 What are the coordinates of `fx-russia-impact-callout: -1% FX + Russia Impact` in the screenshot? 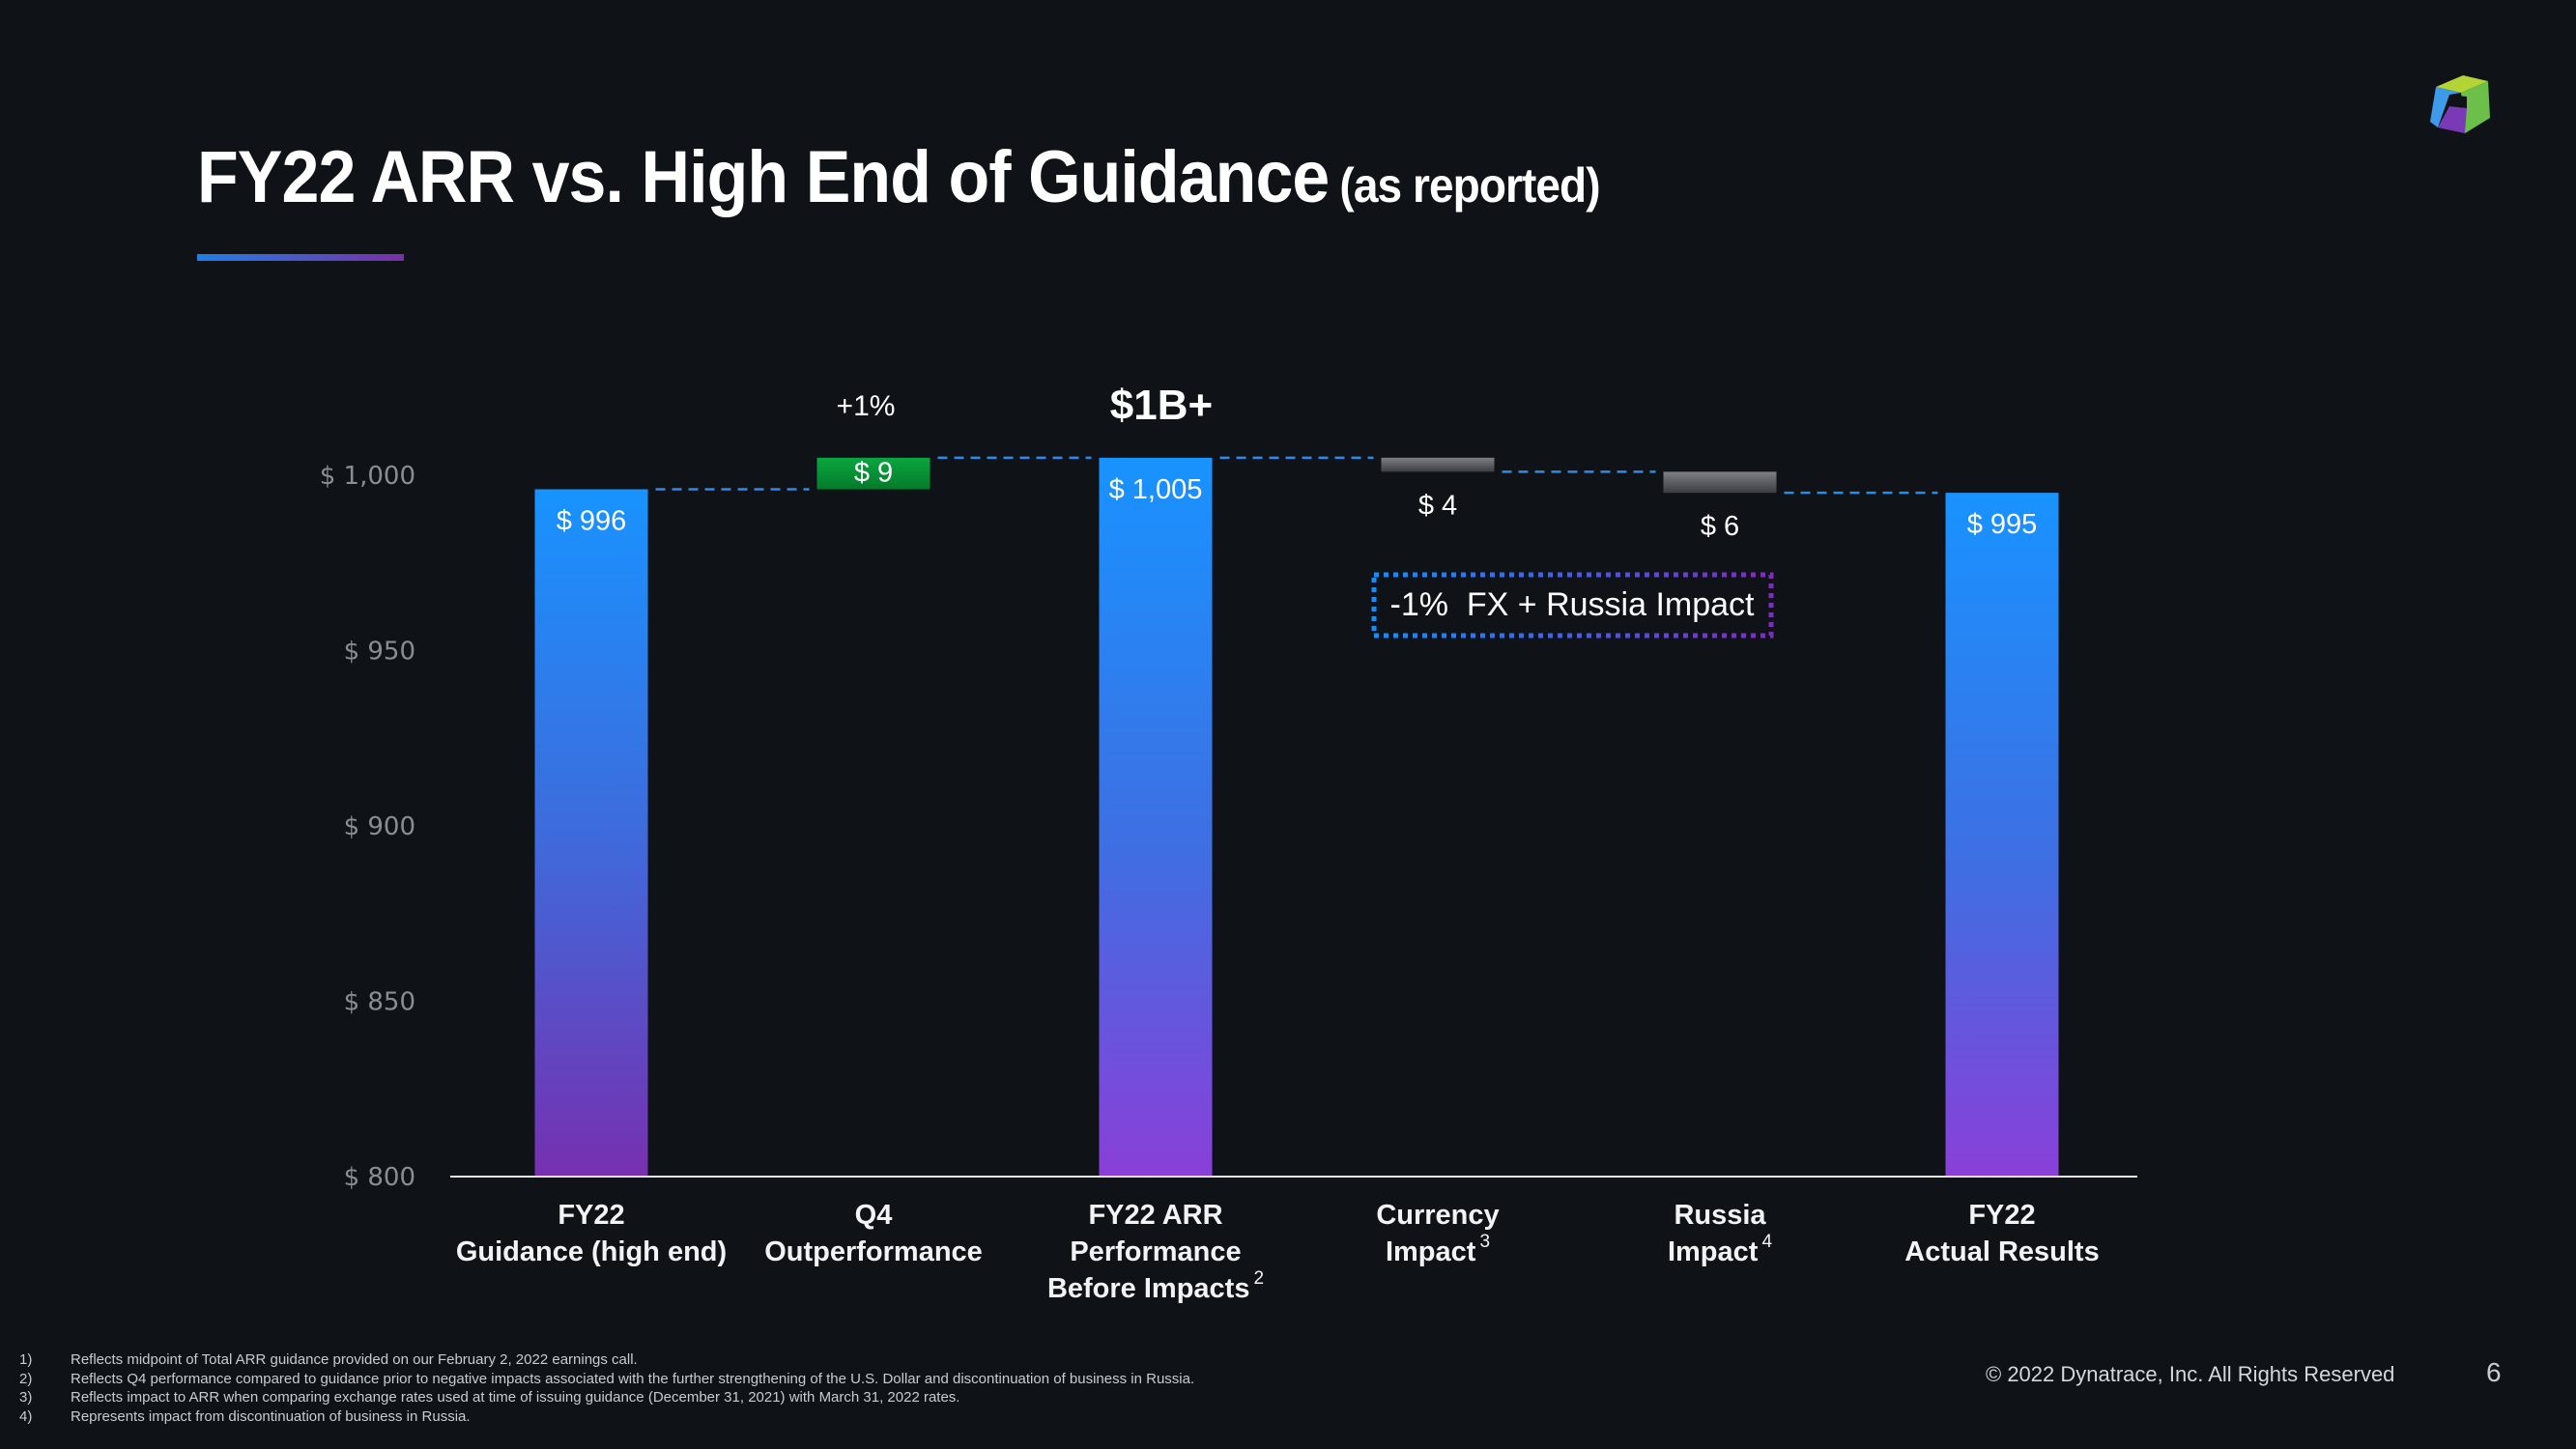 It's located at (1572, 604).